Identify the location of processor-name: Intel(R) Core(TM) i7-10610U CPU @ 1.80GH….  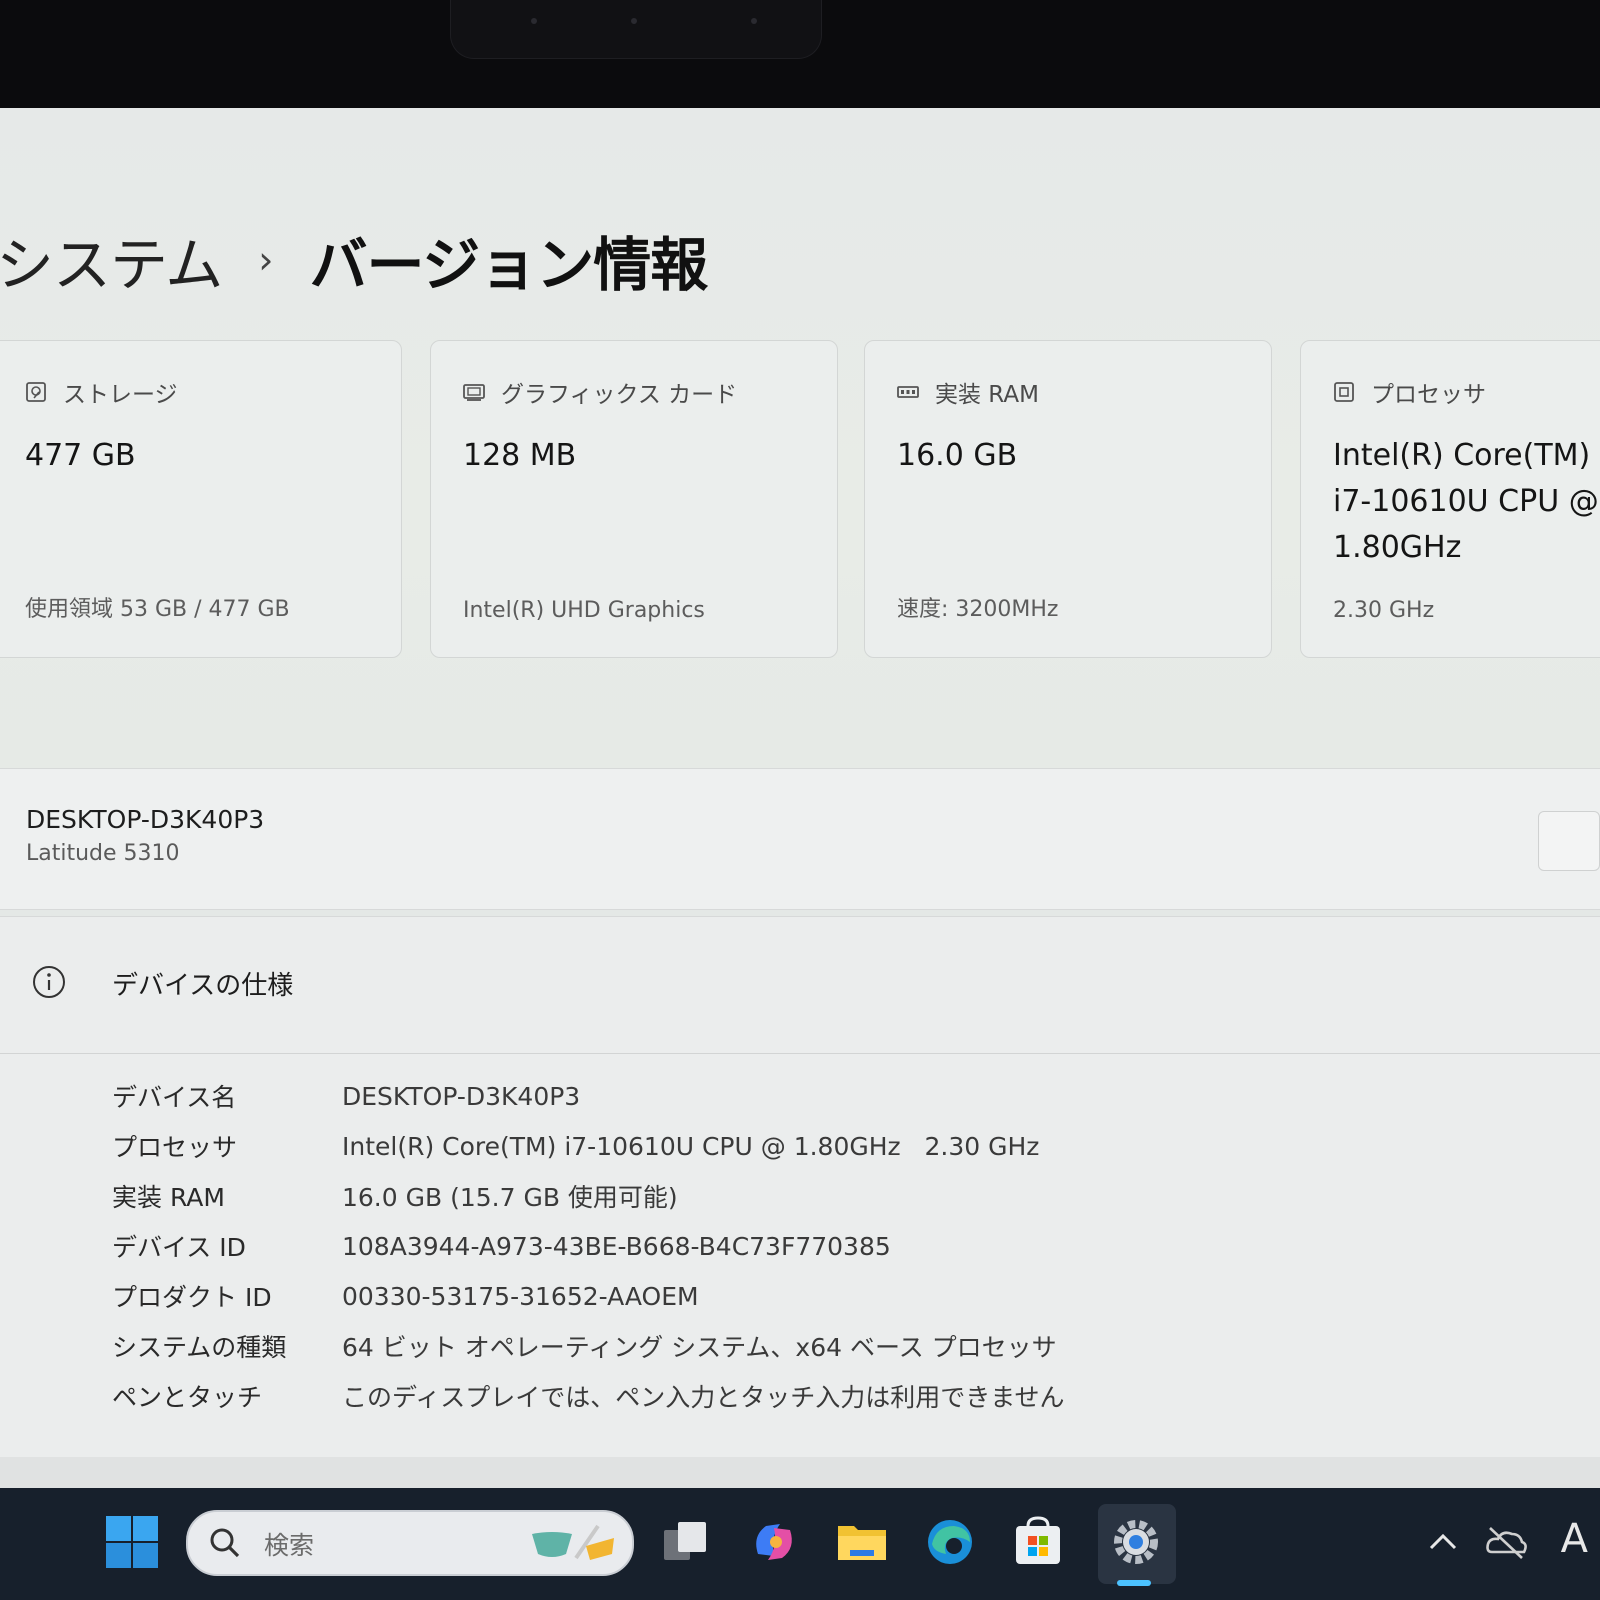
(1466, 502).